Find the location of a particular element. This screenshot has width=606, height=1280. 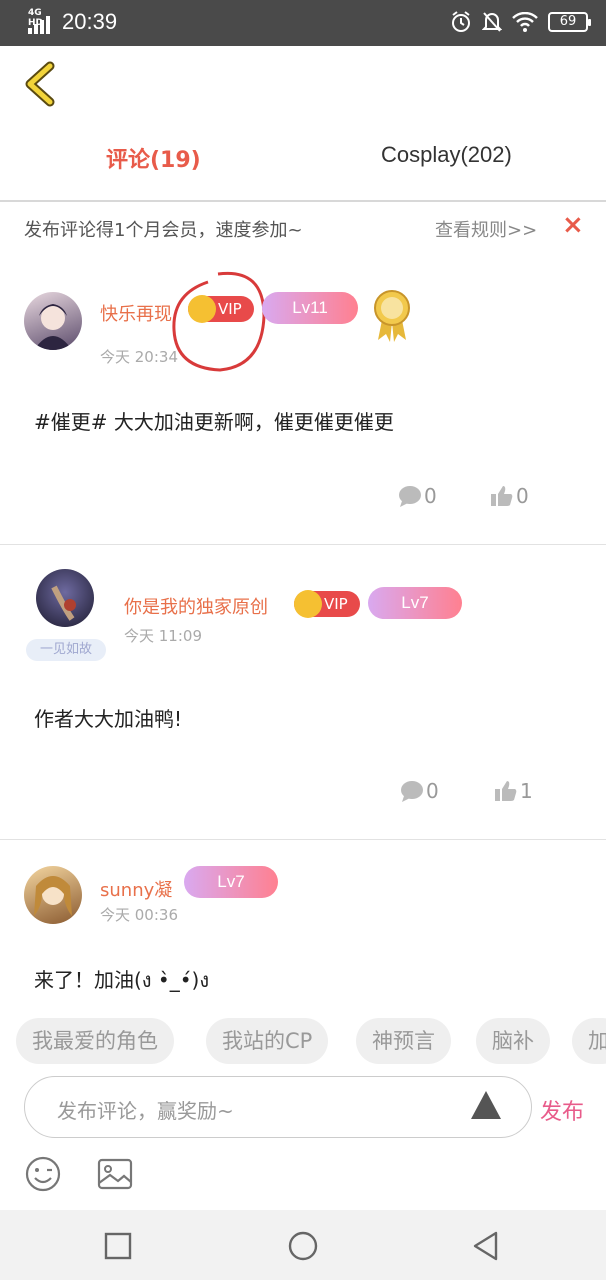

like-count: 1 is located at coordinates (513, 791).